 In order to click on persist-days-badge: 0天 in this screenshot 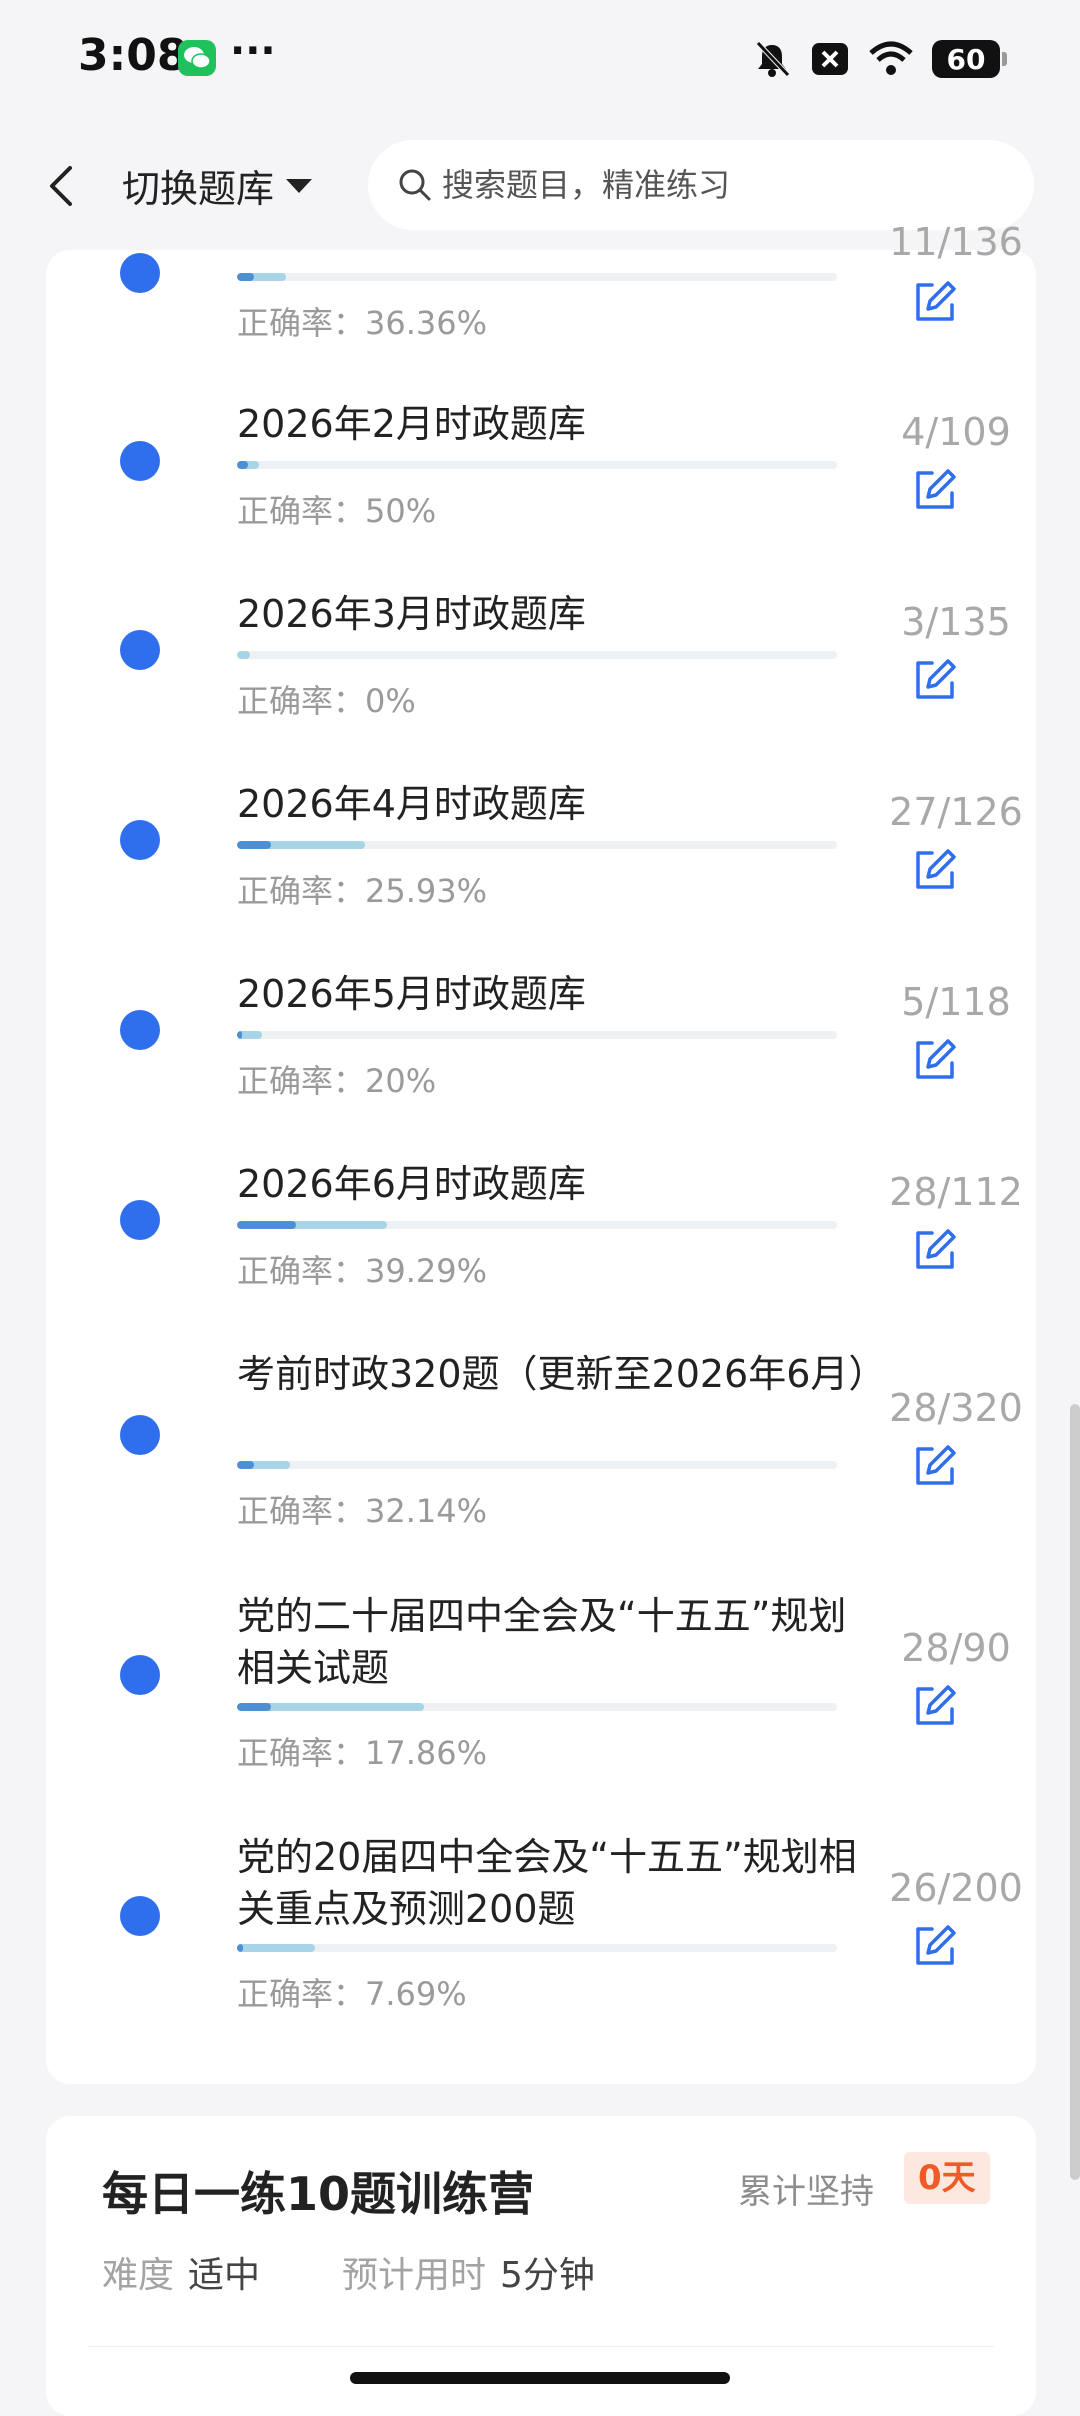, I will do `click(947, 2178)`.